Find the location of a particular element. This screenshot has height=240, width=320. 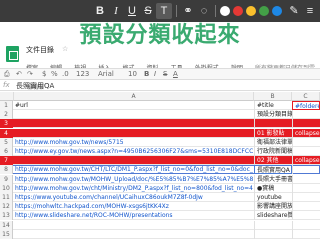

table-row: 15 is located at coordinates (160, 234).